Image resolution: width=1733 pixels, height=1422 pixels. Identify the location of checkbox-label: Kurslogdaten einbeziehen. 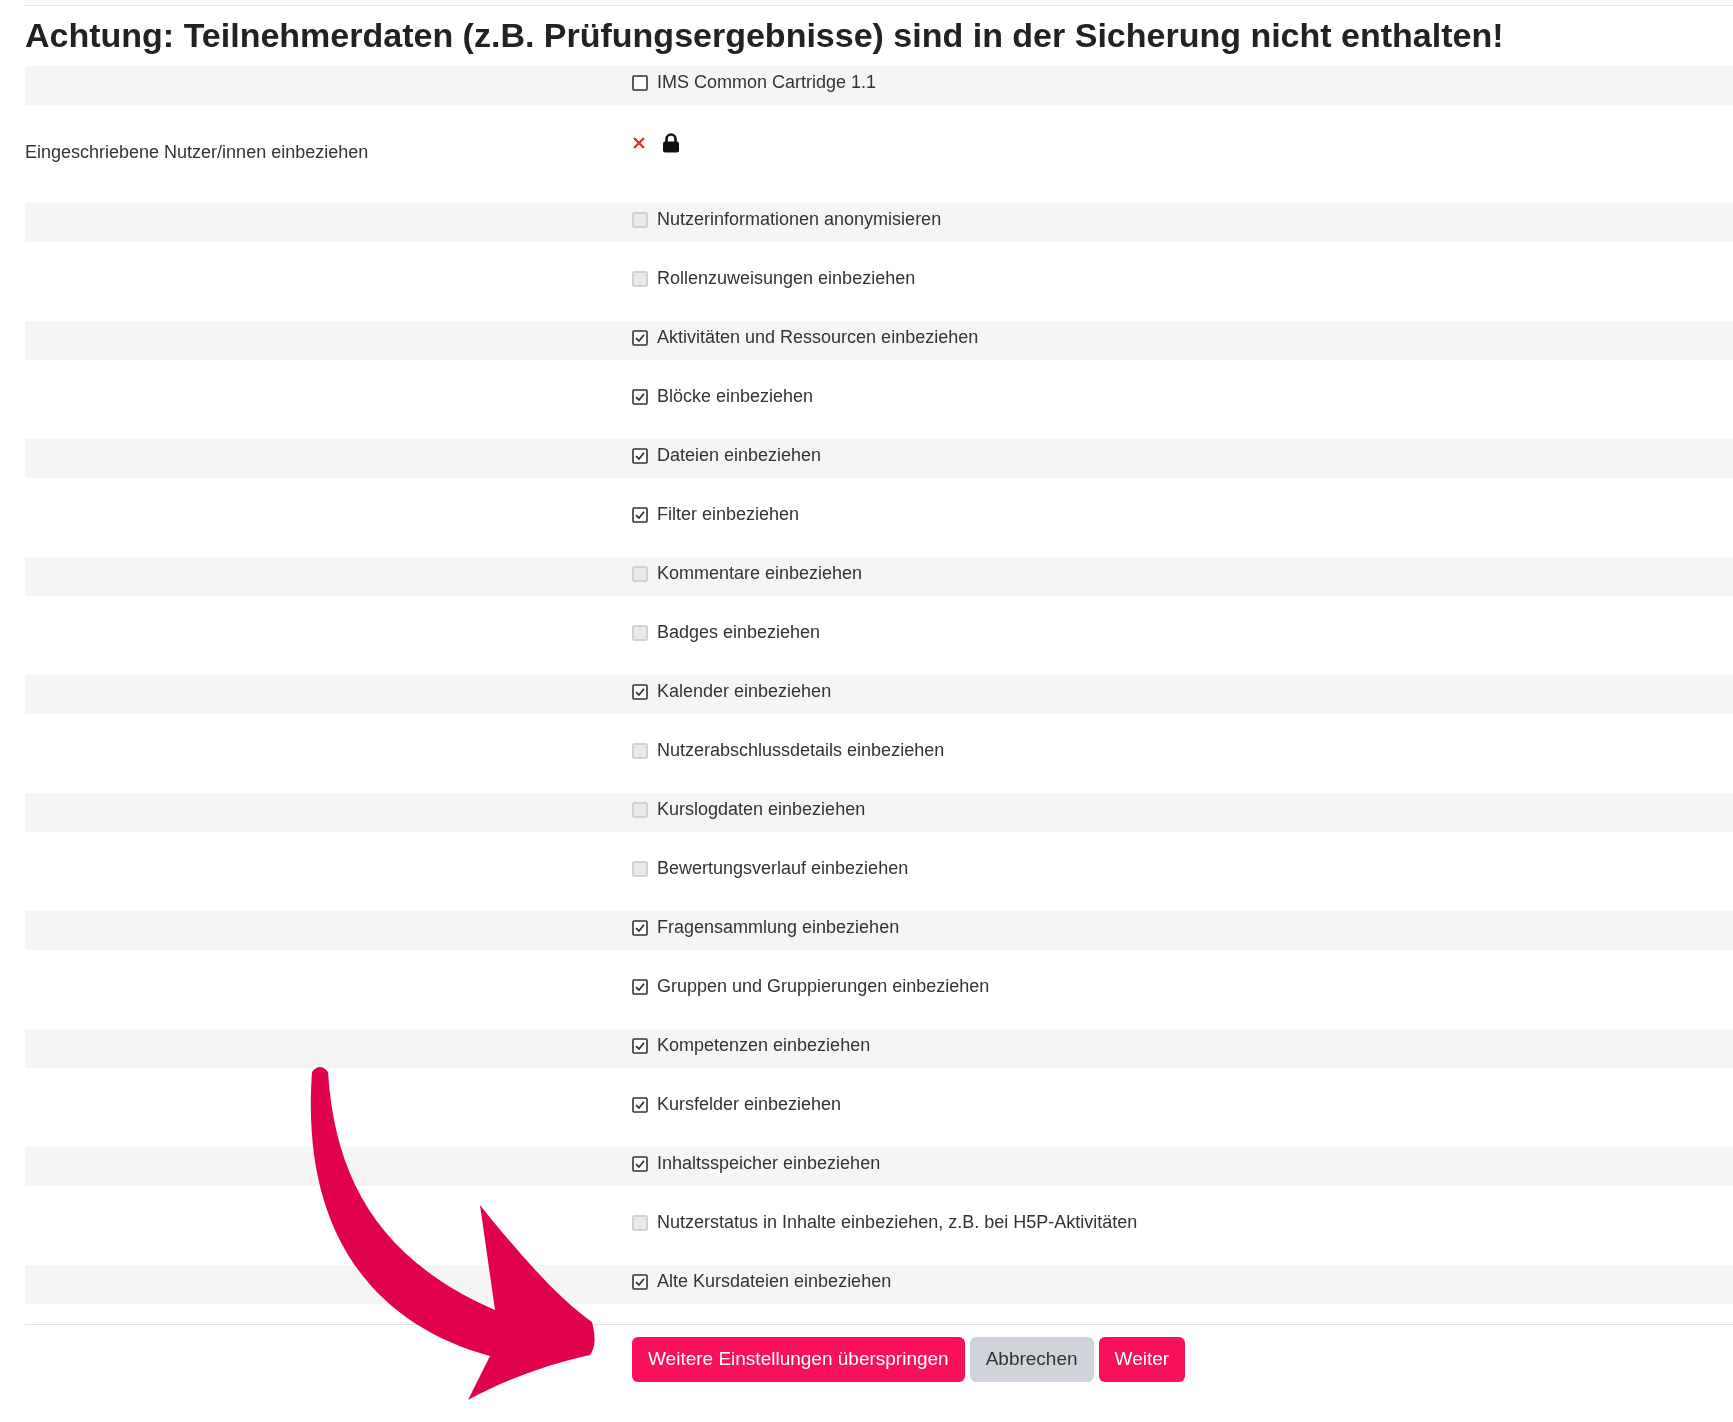
(761, 809).